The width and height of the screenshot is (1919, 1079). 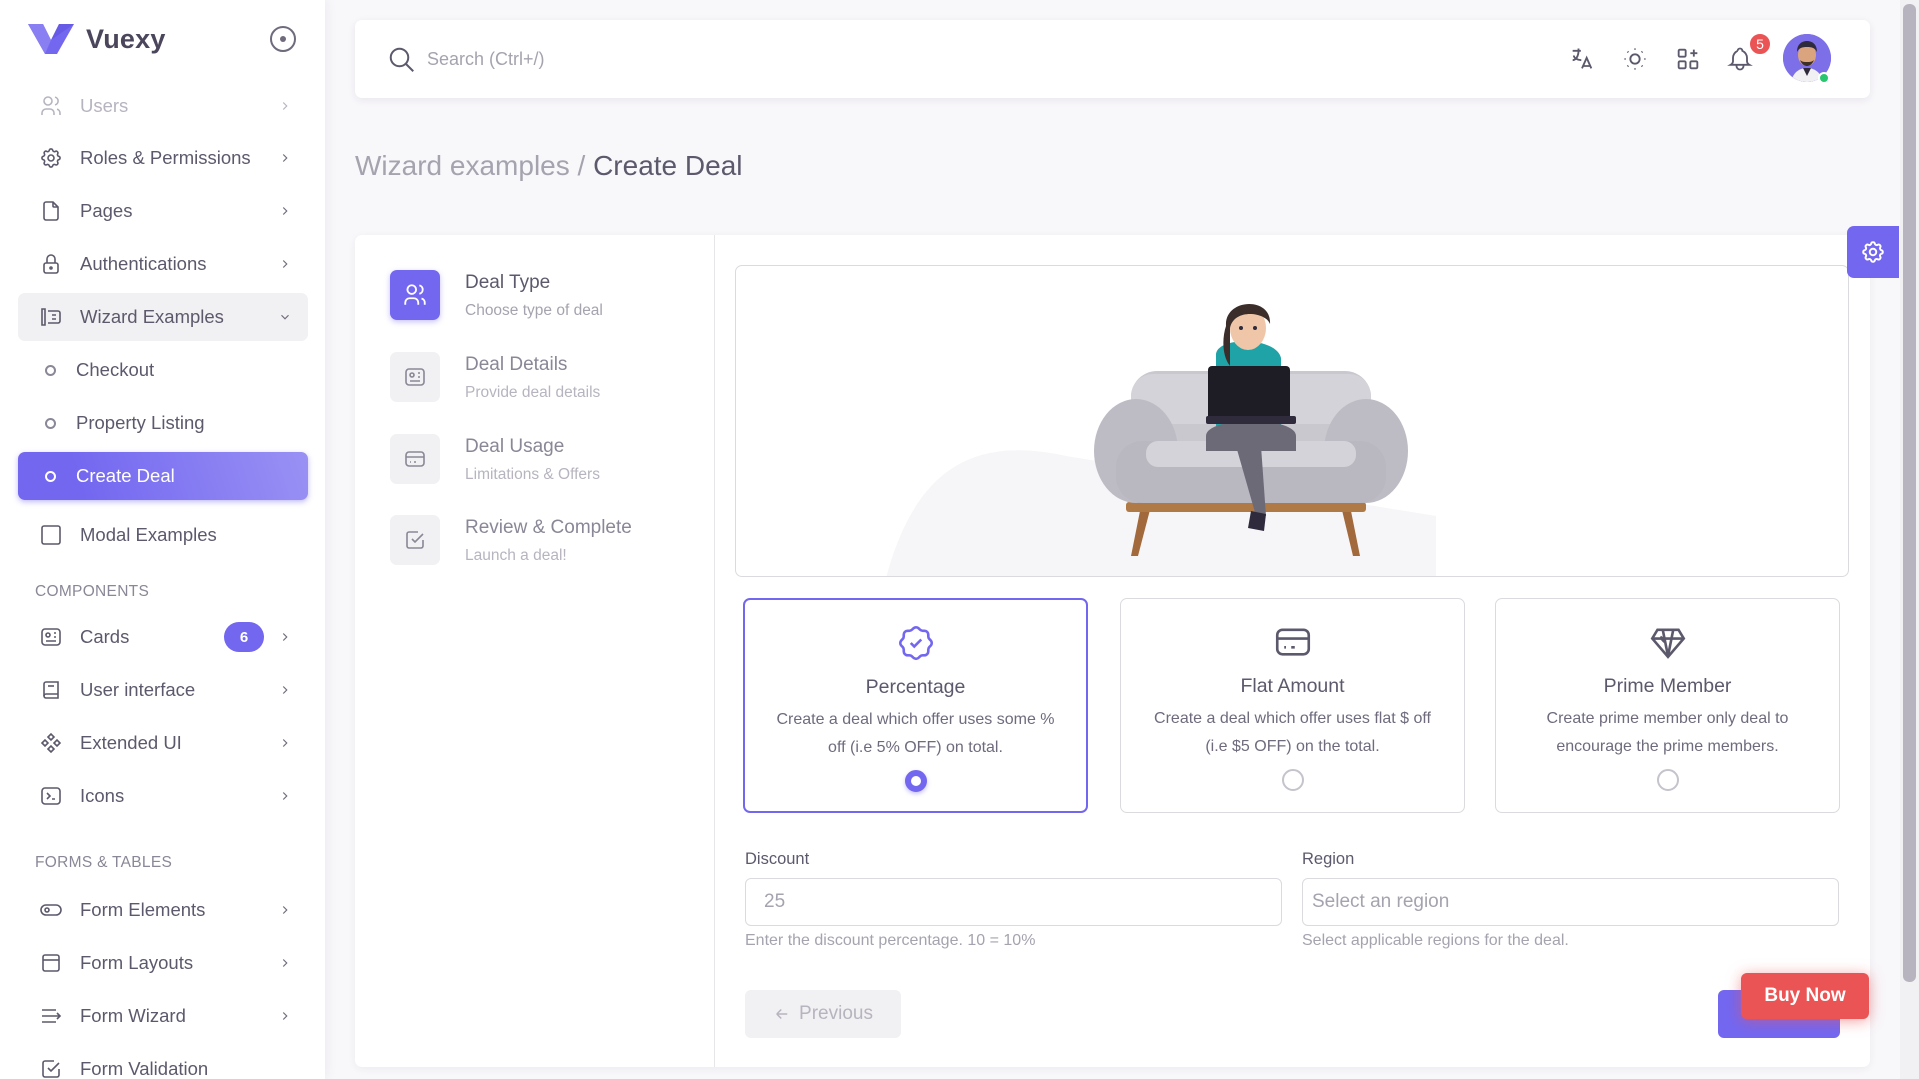 I want to click on sidebar-item-label: Form Validation, so click(x=144, y=1068).